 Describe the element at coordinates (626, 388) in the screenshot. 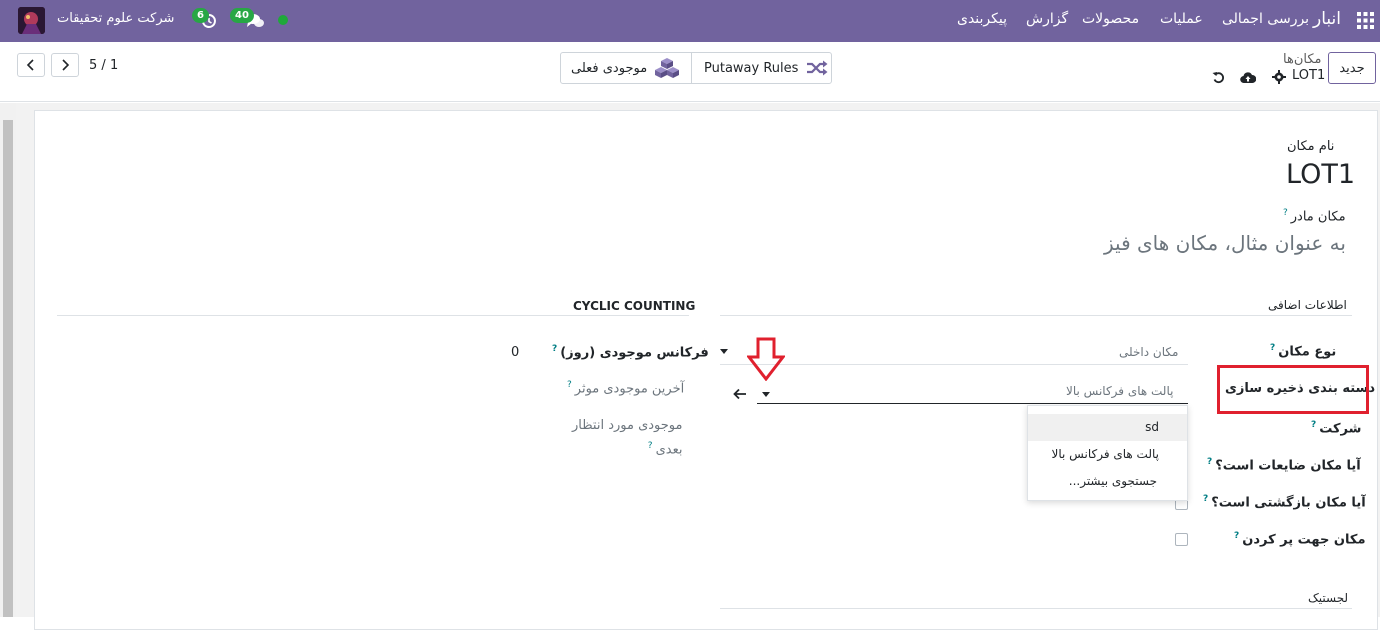

I see `last-inventory-label: آخرین موجودی موثر?` at that location.